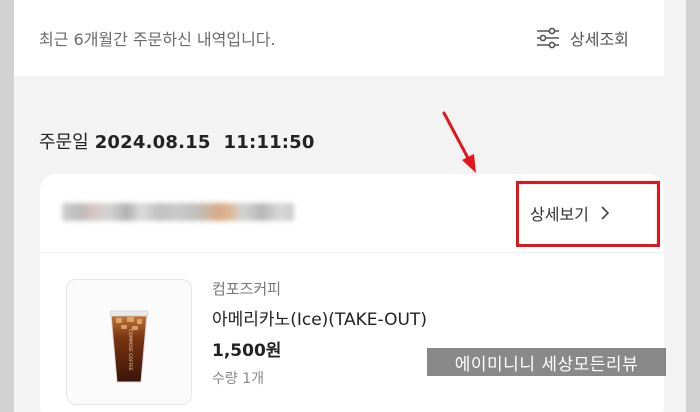  Describe the element at coordinates (204, 142) in the screenshot. I see `order-date-value: 2024.08.15 11:11:50` at that location.